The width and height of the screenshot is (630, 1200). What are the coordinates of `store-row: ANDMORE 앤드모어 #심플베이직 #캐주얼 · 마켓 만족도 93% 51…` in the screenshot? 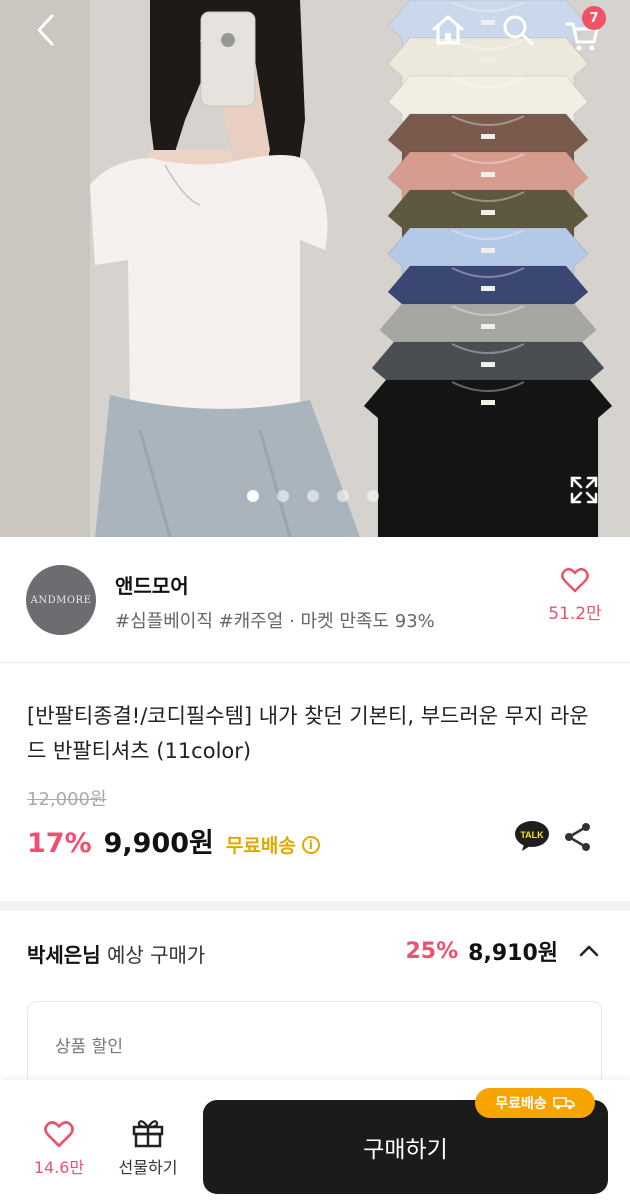 It's located at (315, 600).